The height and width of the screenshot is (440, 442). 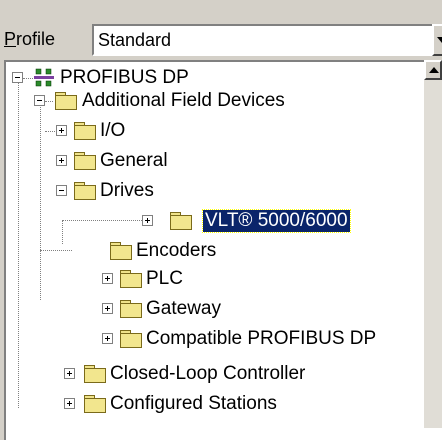 What do you see at coordinates (30, 39) in the screenshot?
I see `profile-label: Profile` at bounding box center [30, 39].